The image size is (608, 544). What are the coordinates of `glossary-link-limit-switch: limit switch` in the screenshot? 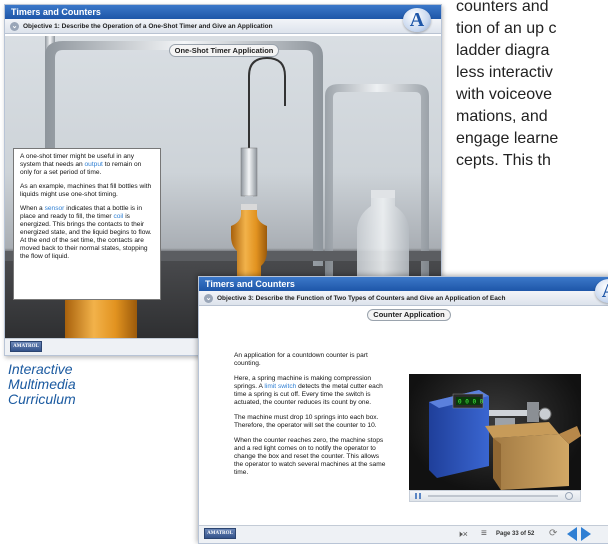 It's located at (280, 386).